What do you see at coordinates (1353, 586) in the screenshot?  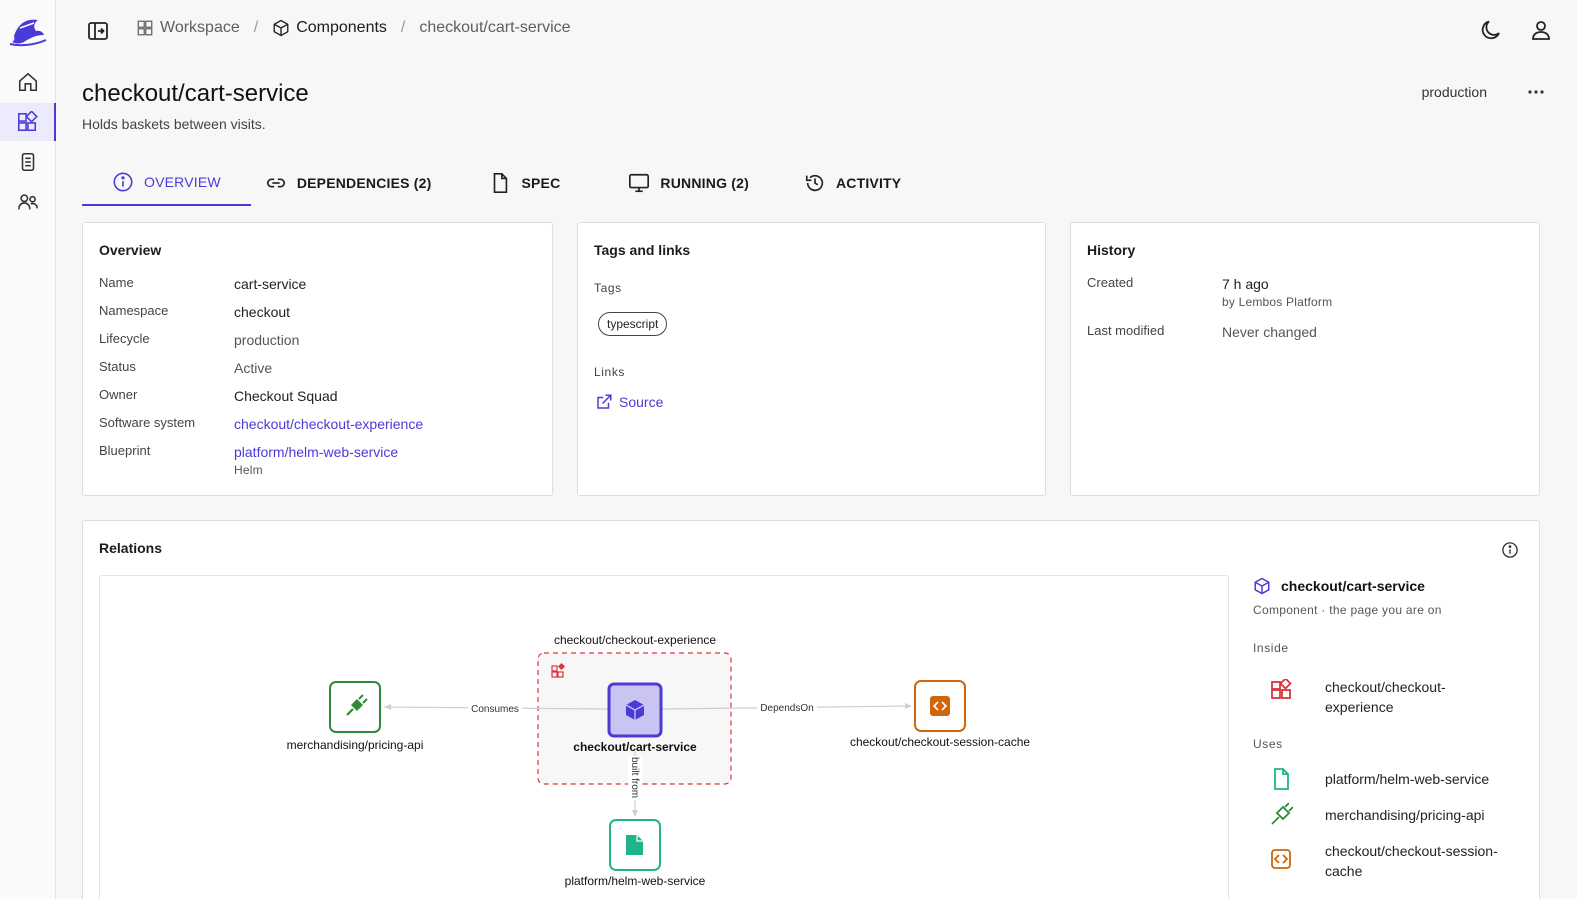 I see `detail-name: checkout/cart-service` at bounding box center [1353, 586].